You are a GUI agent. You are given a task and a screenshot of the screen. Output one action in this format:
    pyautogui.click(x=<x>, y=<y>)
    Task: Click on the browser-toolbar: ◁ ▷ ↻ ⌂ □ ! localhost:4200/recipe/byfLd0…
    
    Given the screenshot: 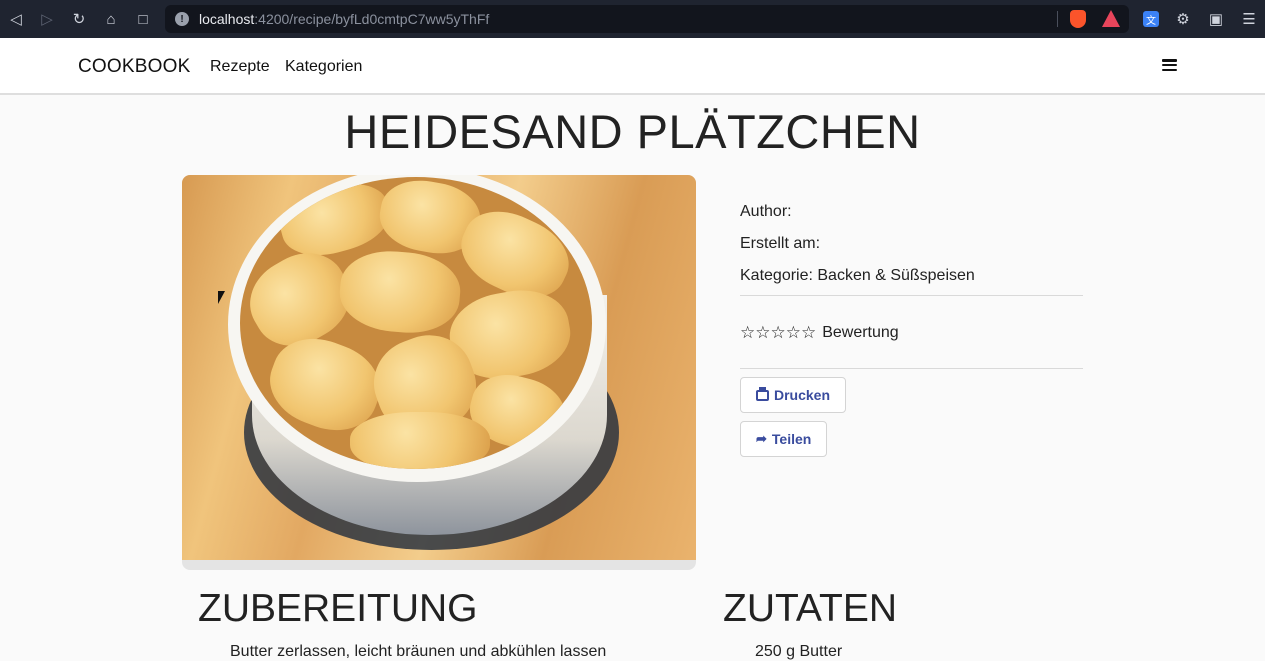 What is the action you would take?
    pyautogui.click(x=632, y=19)
    